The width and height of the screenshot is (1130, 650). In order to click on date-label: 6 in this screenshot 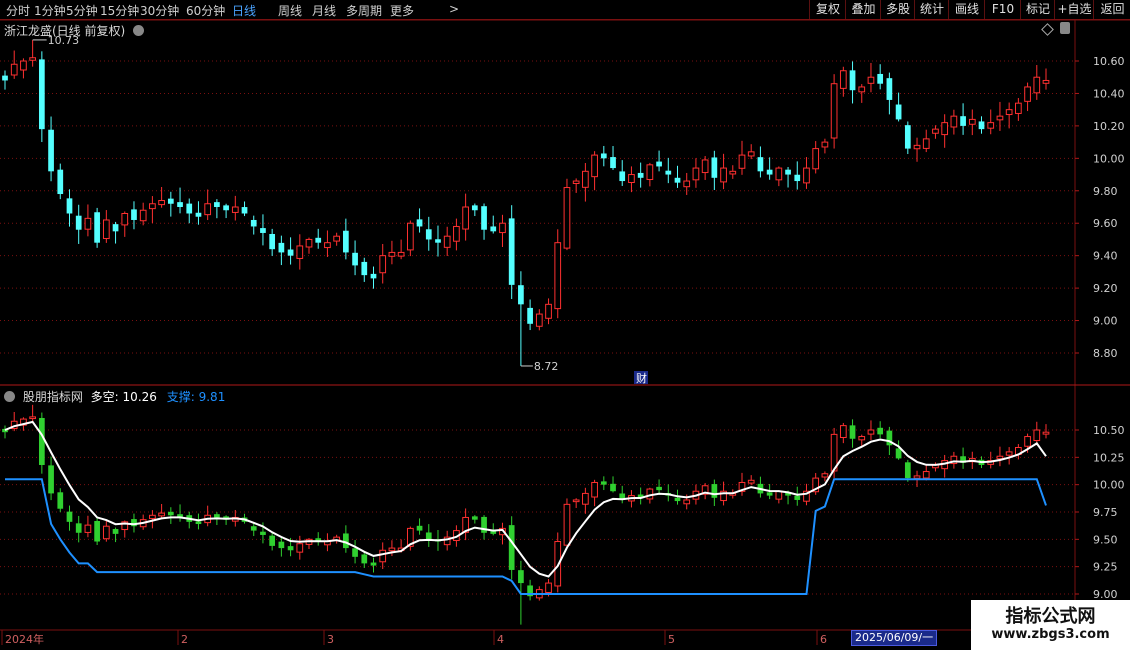, I will do `click(823, 639)`.